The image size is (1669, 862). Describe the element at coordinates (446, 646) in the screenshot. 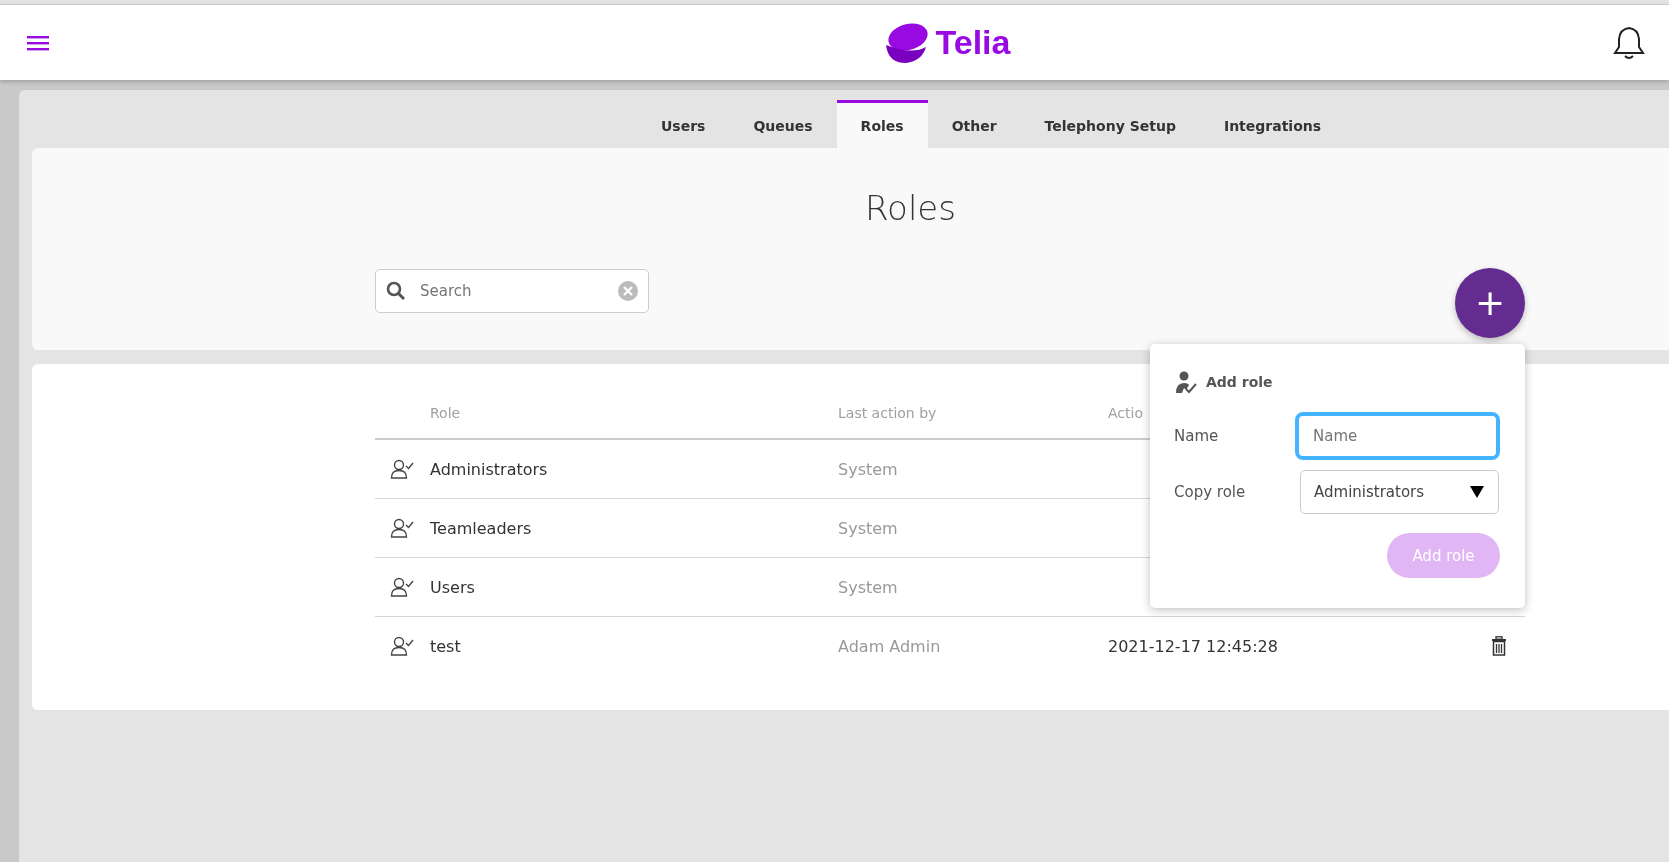

I see `table-cell-text: test` at that location.